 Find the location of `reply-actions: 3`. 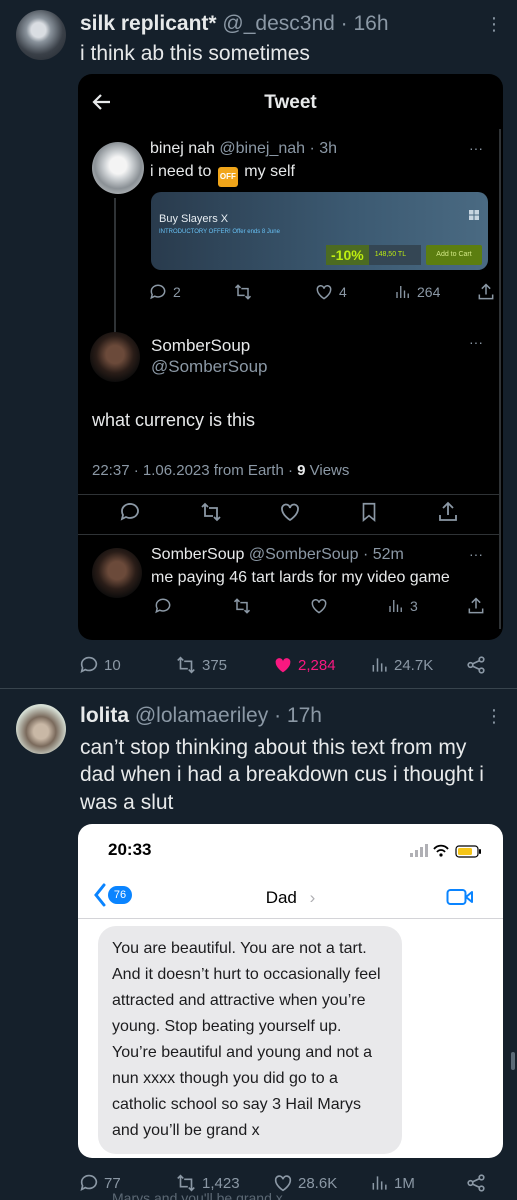

reply-actions: 3 is located at coordinates (320, 607).